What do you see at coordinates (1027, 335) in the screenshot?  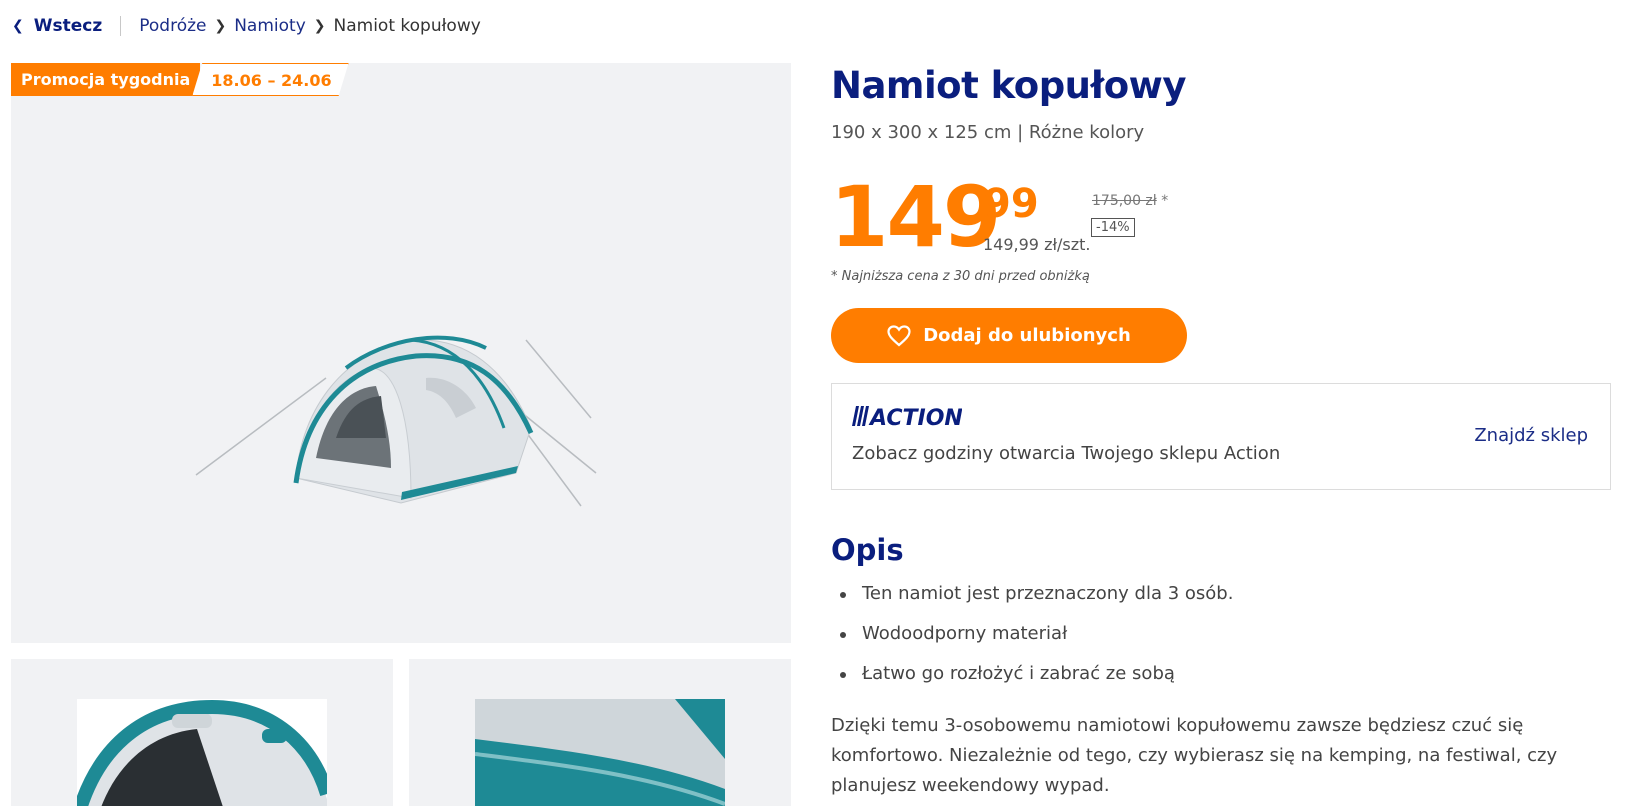 I see `add-to-favorites-label: Dodaj do ulubionych` at bounding box center [1027, 335].